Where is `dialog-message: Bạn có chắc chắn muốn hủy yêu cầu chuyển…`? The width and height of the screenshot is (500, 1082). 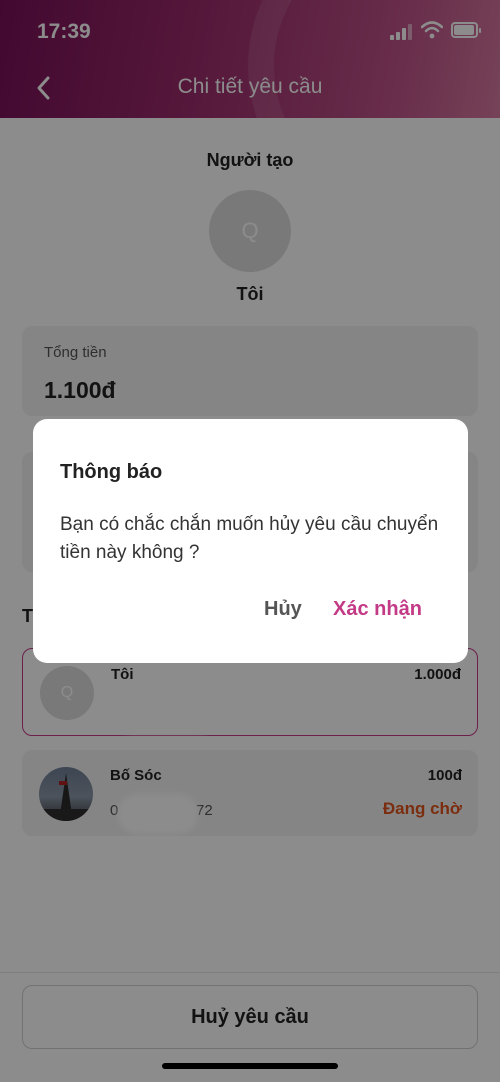
dialog-message: Bạn có chắc chắn muốn hủy yêu cầu chuyển… is located at coordinates (249, 538).